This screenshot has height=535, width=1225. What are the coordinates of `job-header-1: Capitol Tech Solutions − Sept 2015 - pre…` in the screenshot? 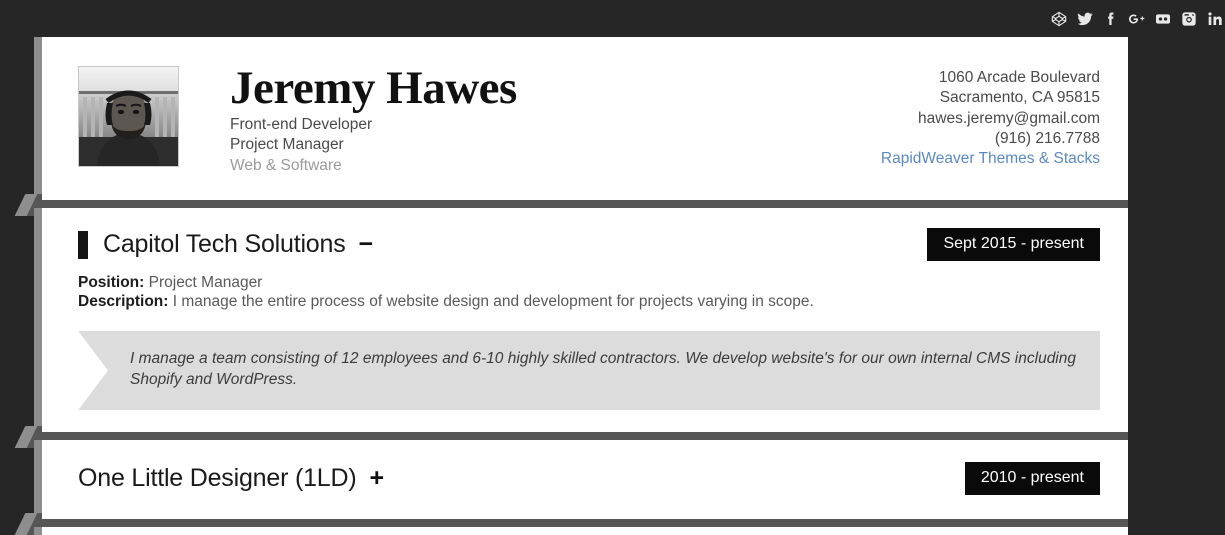 It's located at (589, 244).